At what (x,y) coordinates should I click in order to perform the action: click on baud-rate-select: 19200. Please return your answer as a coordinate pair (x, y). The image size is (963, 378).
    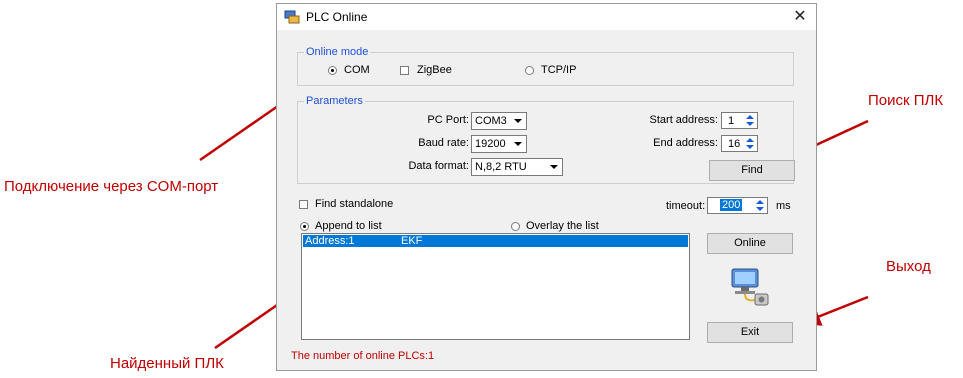
    Looking at the image, I should click on (499, 144).